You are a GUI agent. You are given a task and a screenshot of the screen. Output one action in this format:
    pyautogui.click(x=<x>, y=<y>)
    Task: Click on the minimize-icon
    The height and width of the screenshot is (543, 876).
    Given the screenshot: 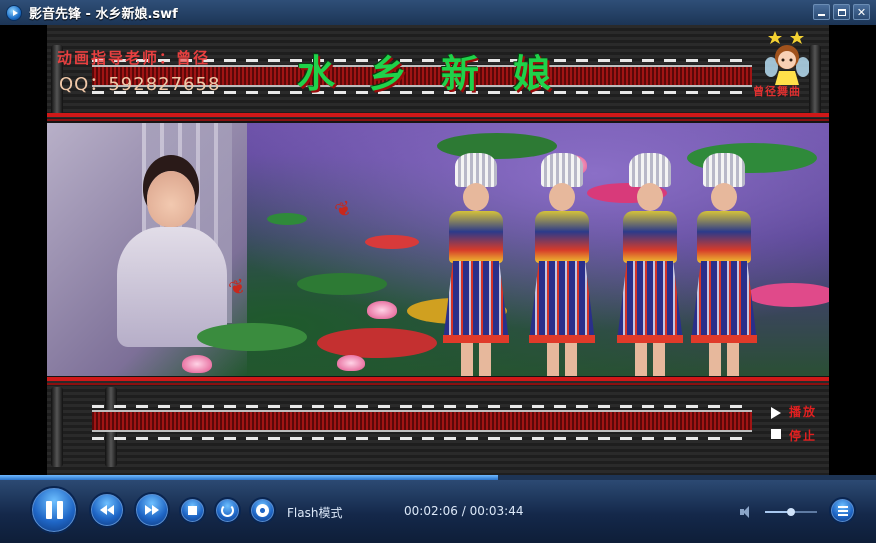 What is the action you would take?
    pyautogui.click(x=821, y=15)
    